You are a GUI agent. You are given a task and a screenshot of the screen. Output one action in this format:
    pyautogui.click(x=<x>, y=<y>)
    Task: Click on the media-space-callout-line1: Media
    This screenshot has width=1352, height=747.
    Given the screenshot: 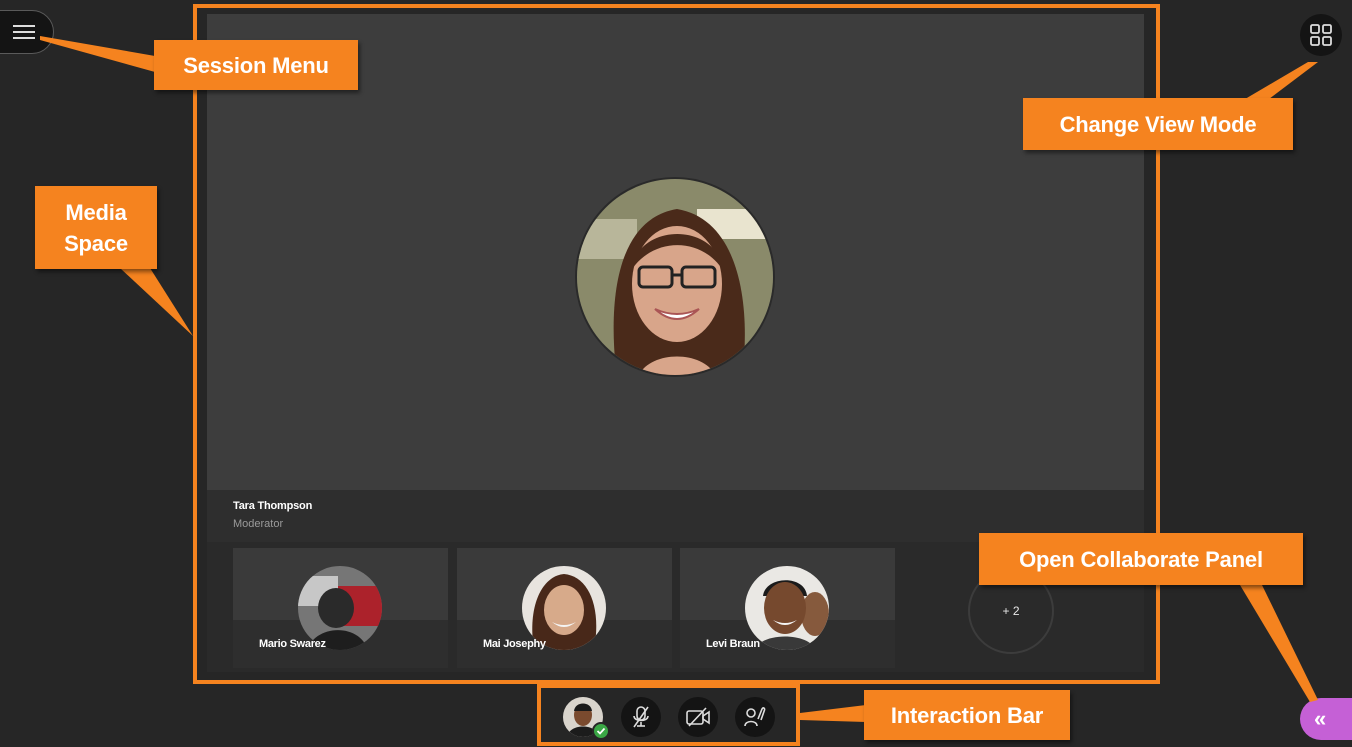 What is the action you would take?
    pyautogui.click(x=96, y=212)
    